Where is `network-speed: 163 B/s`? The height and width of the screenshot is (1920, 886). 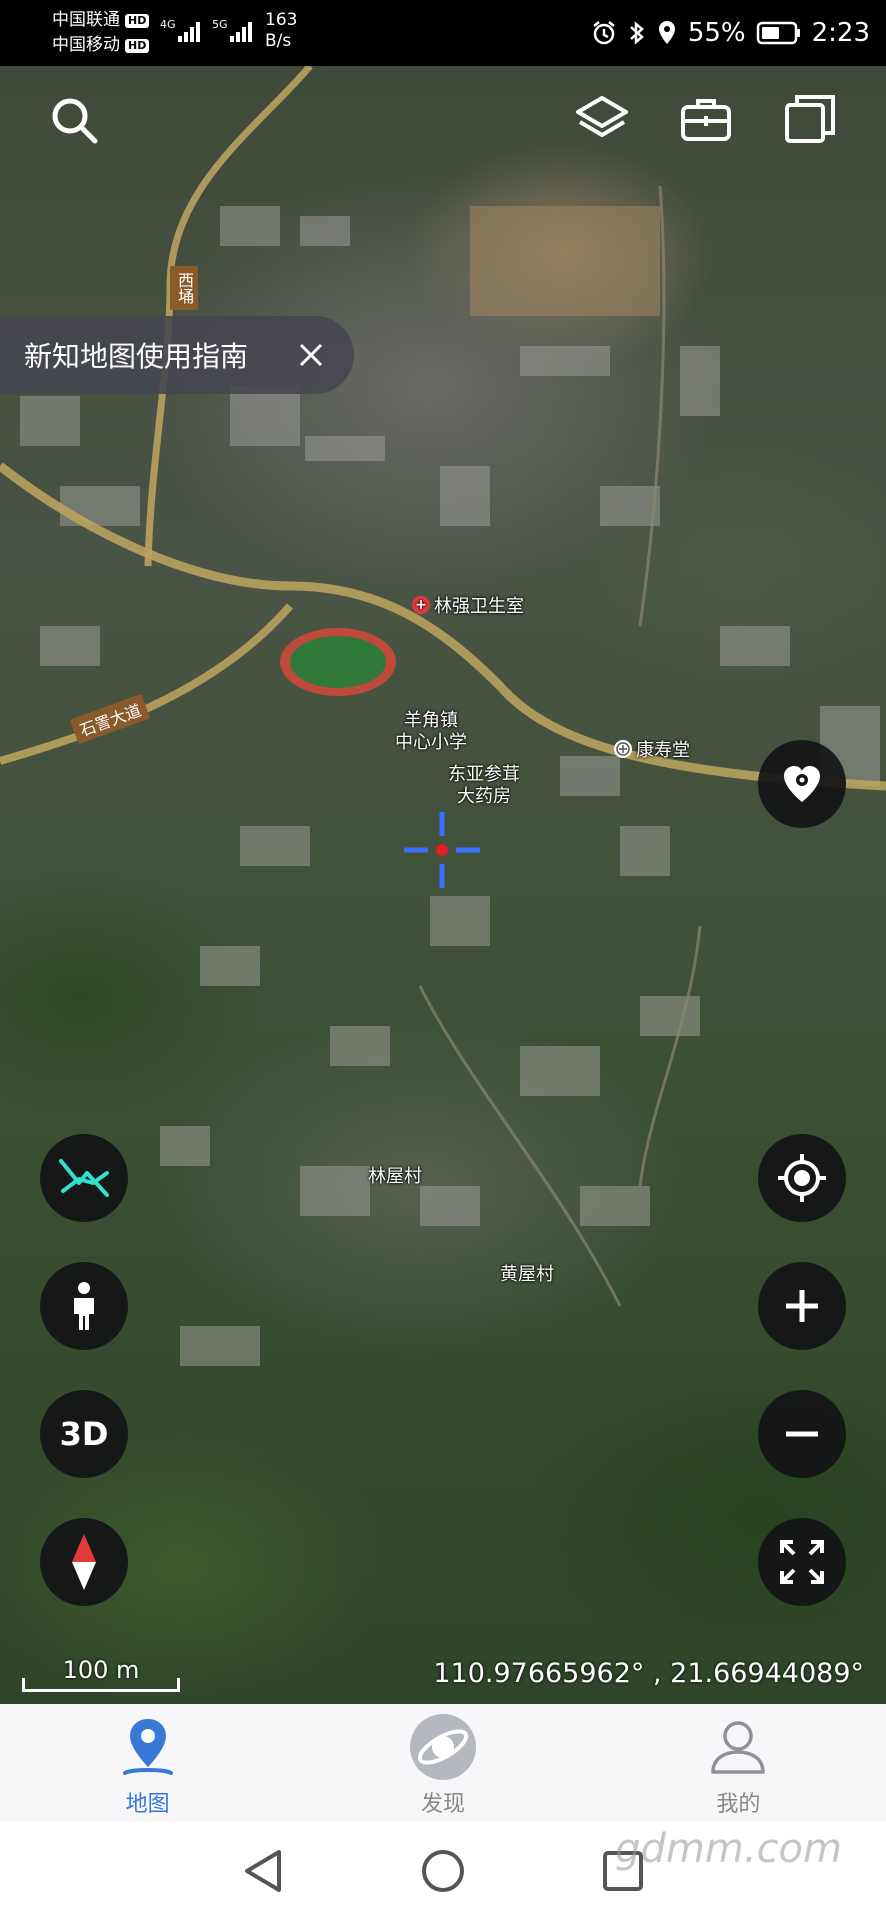
network-speed: 163 B/s is located at coordinates (281, 31).